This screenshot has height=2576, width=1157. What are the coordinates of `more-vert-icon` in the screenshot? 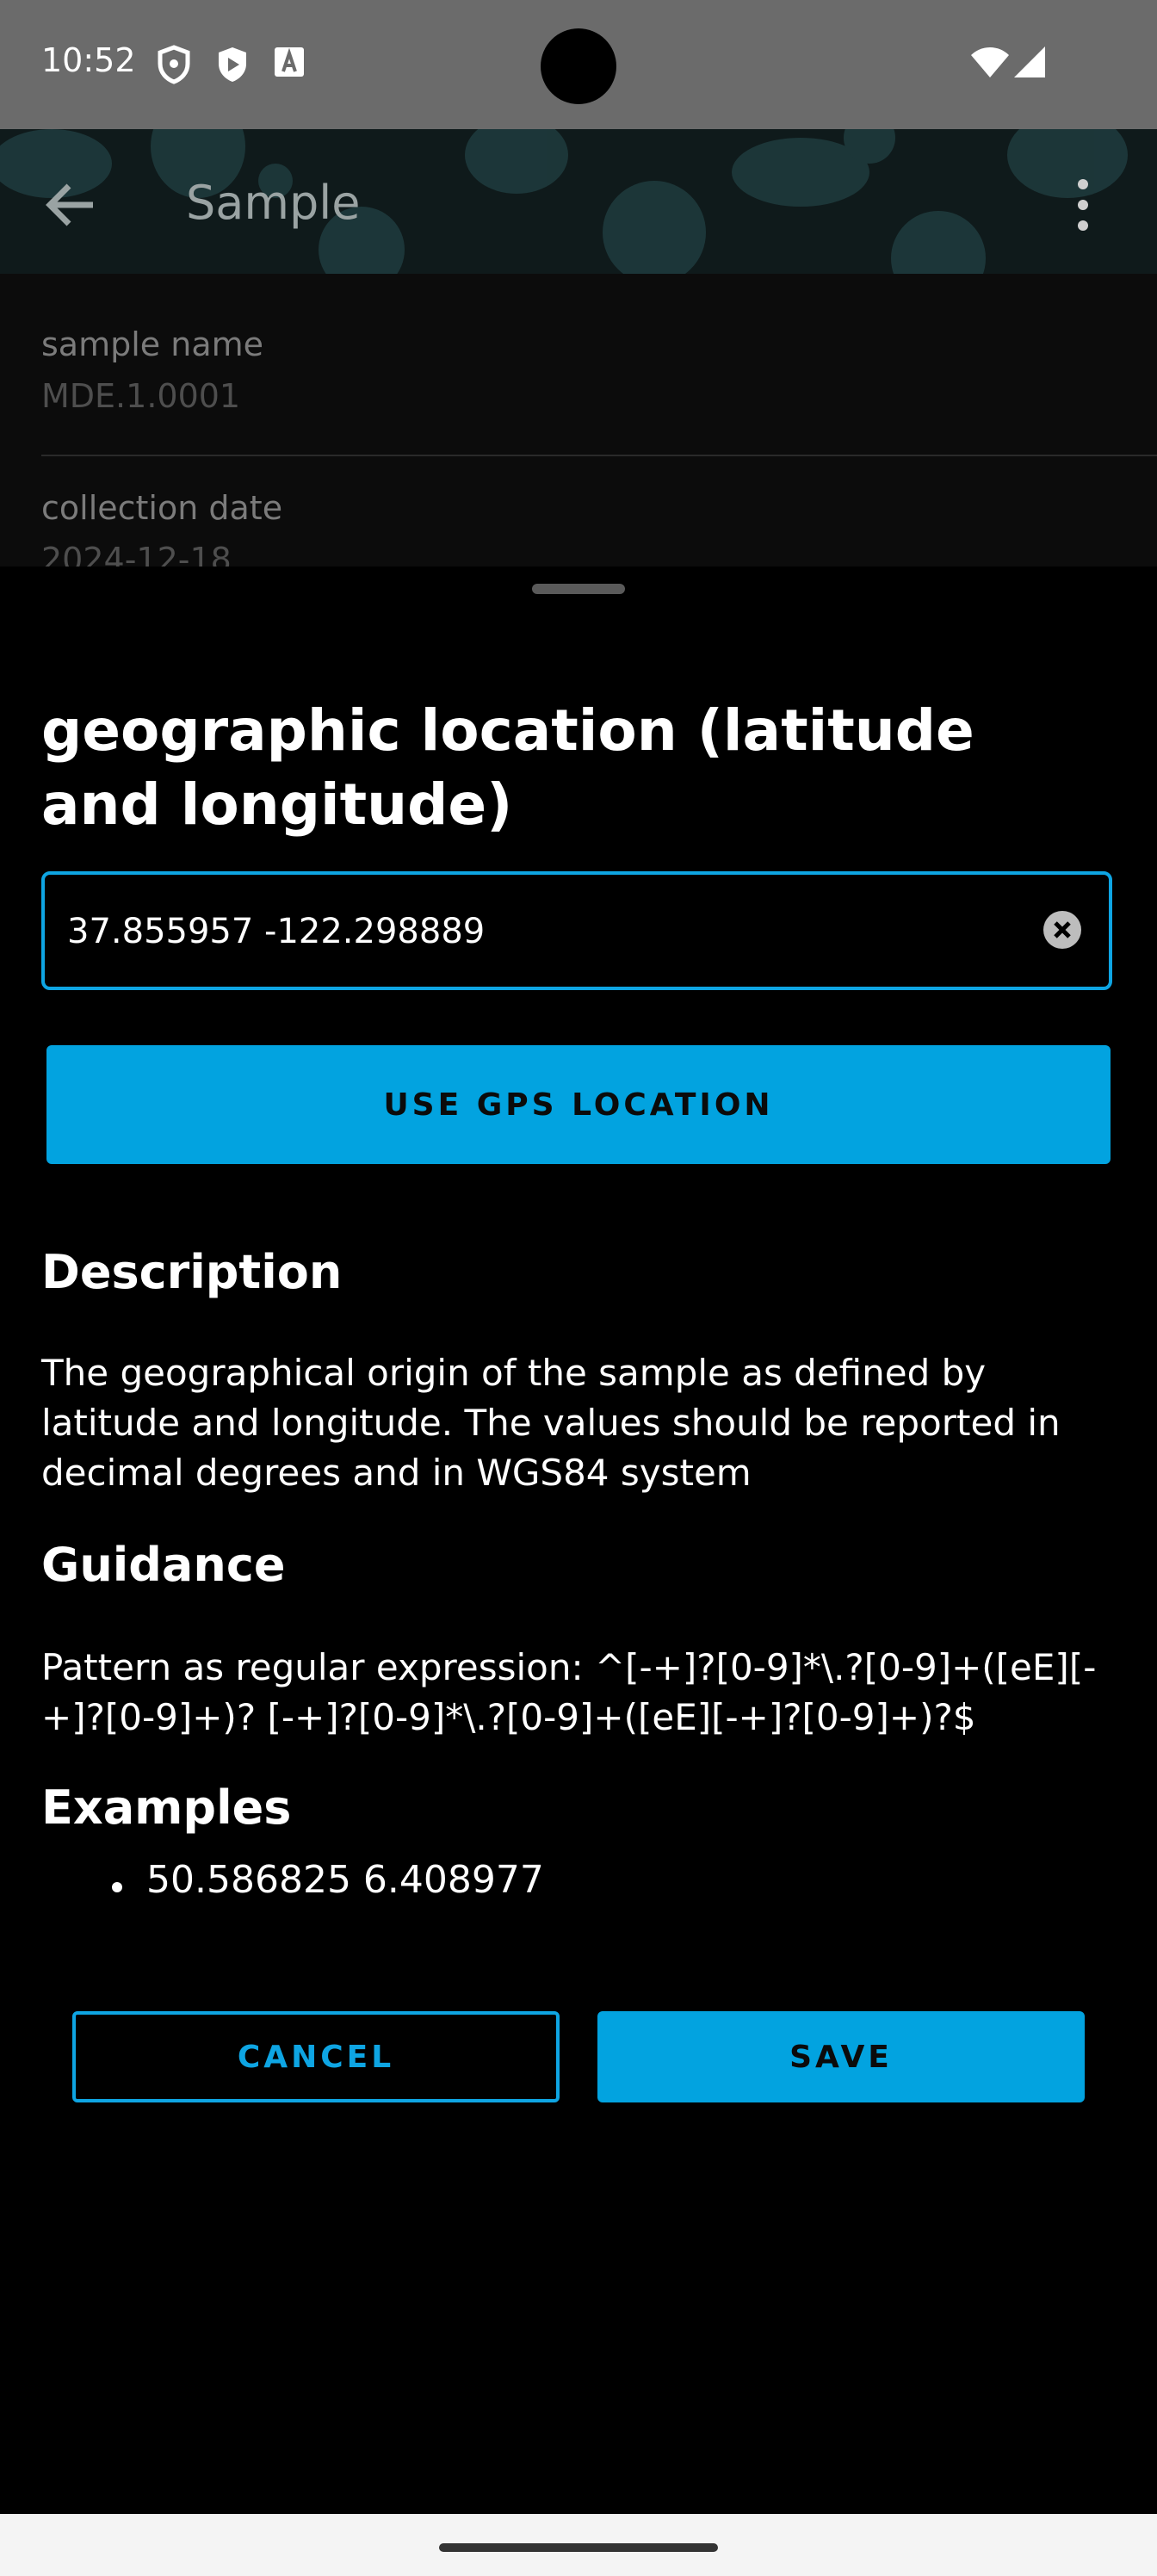 It's located at (1083, 204).